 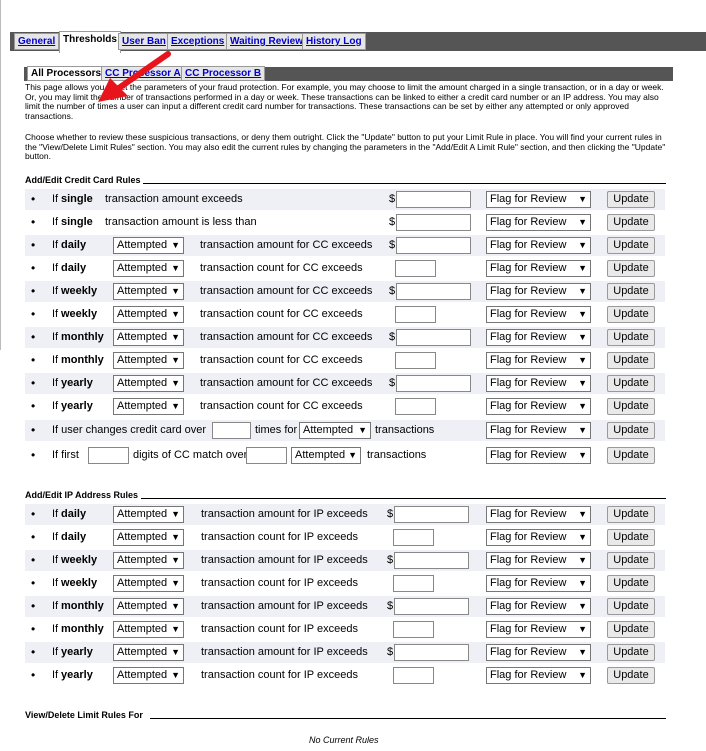 What do you see at coordinates (408, 718) in the screenshot?
I see `view-section-divider` at bounding box center [408, 718].